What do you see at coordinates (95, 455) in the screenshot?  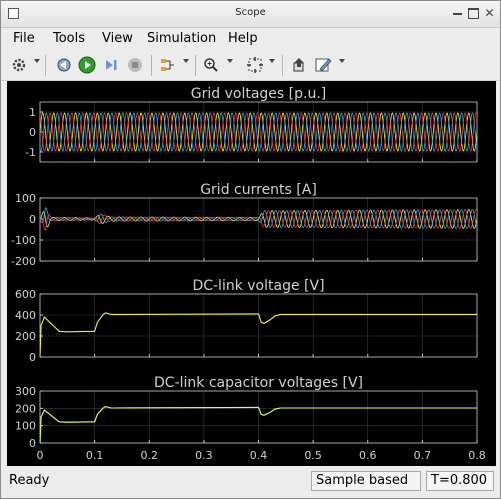 I see `x-tick-label: 0.1` at bounding box center [95, 455].